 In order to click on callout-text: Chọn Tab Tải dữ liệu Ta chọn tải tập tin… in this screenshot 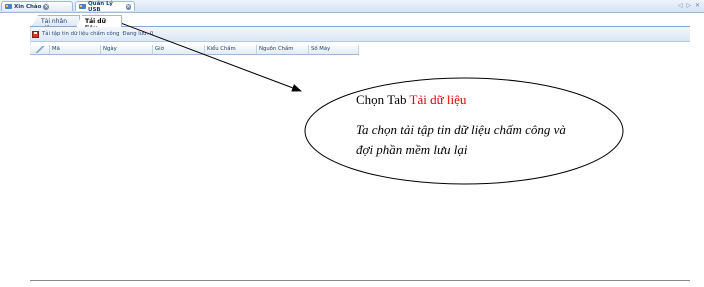, I will do `click(466, 126)`.